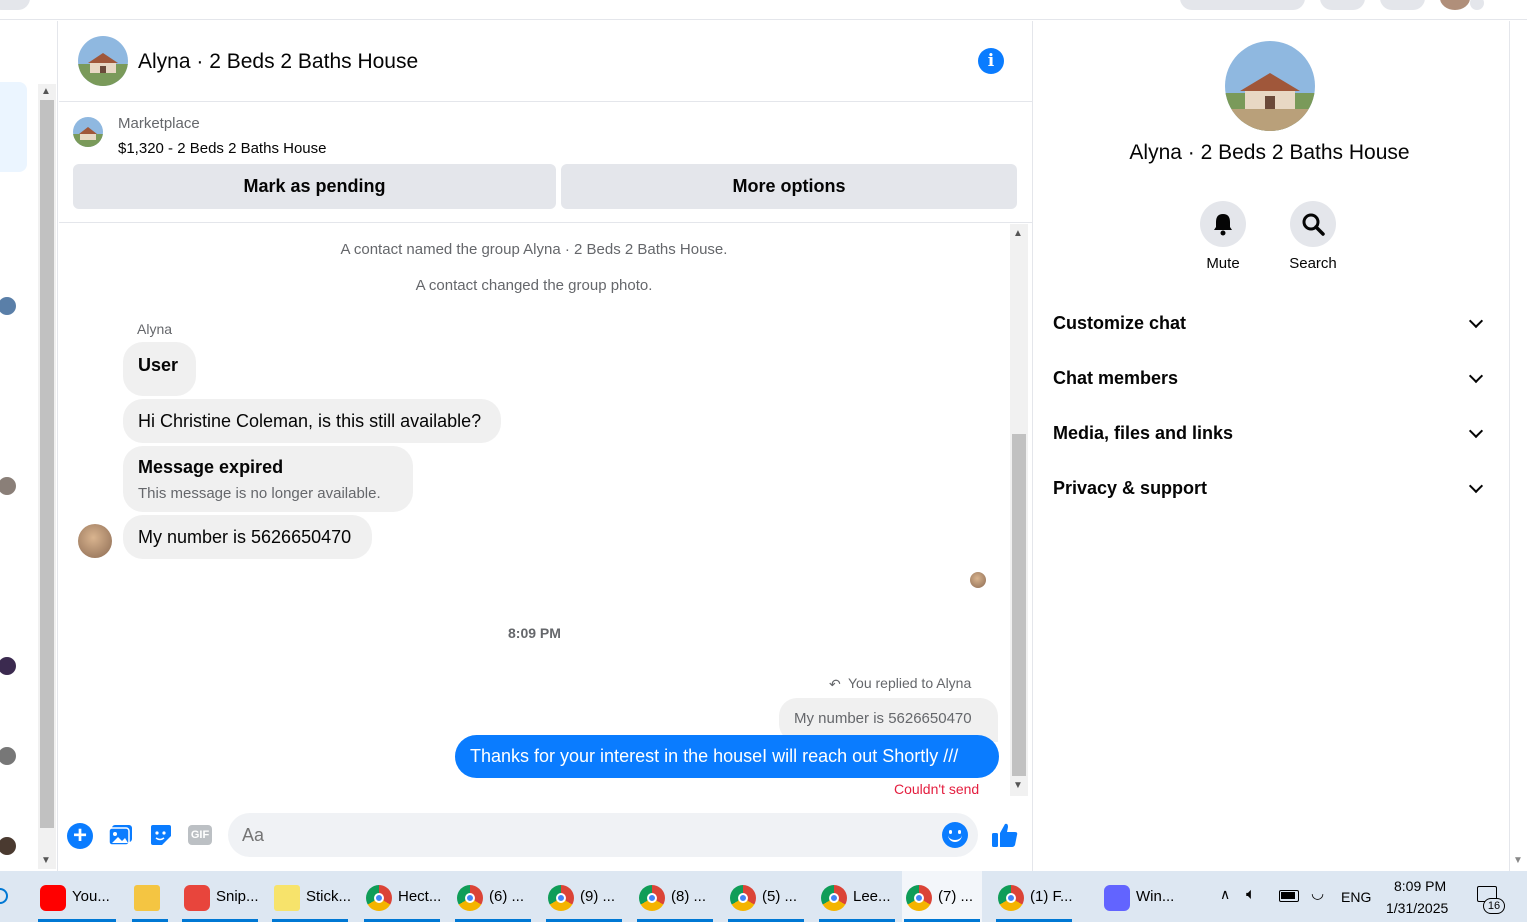 Image resolution: width=1527 pixels, height=922 pixels. I want to click on top-nav-pill, so click(1242, 5).